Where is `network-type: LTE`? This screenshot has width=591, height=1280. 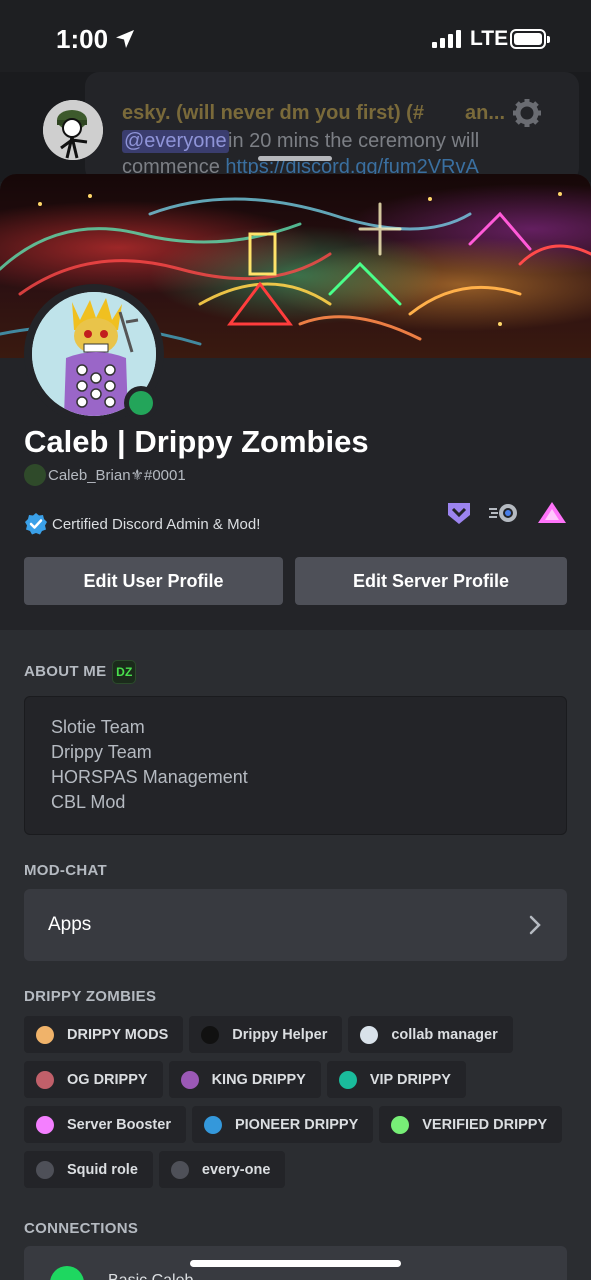 network-type: LTE is located at coordinates (489, 38).